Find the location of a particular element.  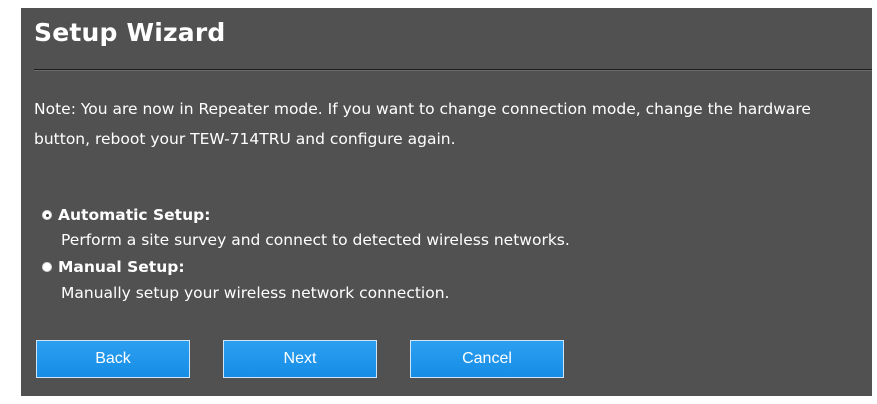

page-title: Setup Wizard is located at coordinates (130, 32).